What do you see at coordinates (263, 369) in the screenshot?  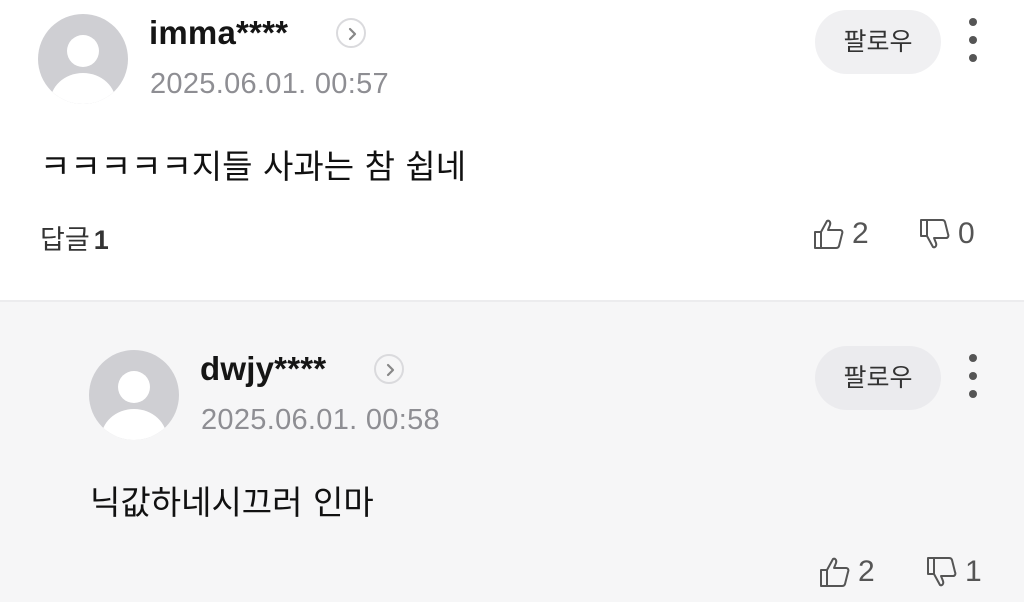 I see `username: dwjy****` at bounding box center [263, 369].